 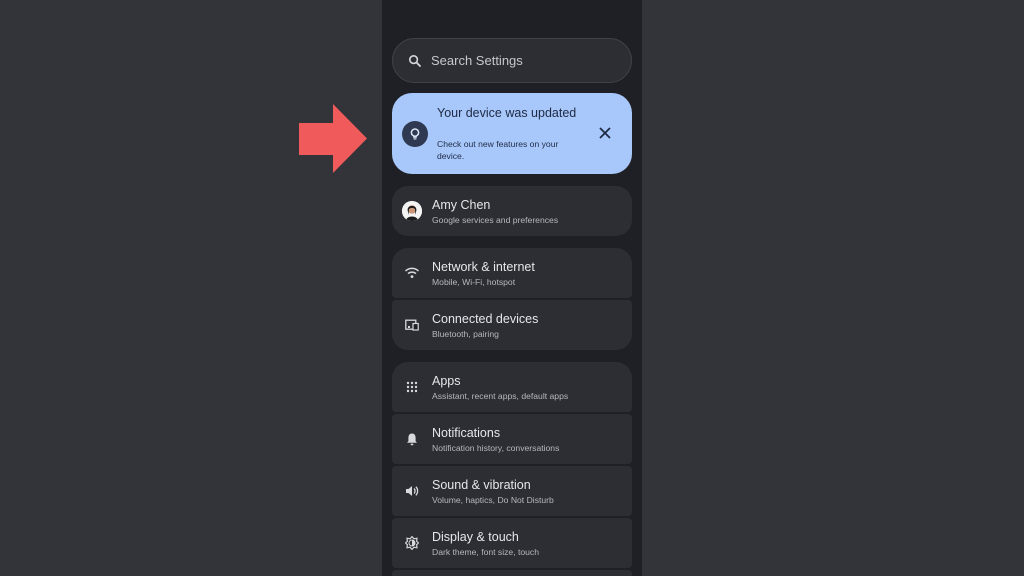 I want to click on pointer-arrow-icon, so click(x=333, y=138).